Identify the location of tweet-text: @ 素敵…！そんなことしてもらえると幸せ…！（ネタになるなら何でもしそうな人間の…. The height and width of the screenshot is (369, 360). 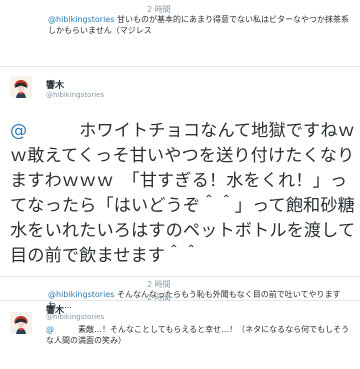
(201, 335).